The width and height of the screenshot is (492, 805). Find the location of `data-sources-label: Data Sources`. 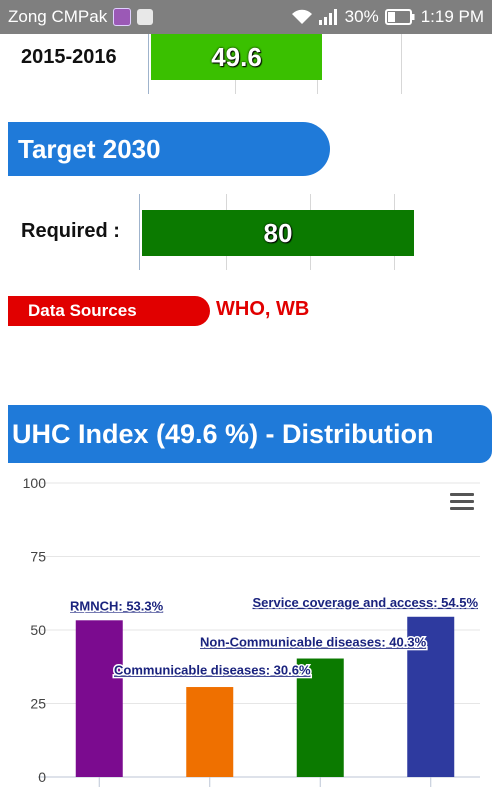

data-sources-label: Data Sources is located at coordinates (82, 310).